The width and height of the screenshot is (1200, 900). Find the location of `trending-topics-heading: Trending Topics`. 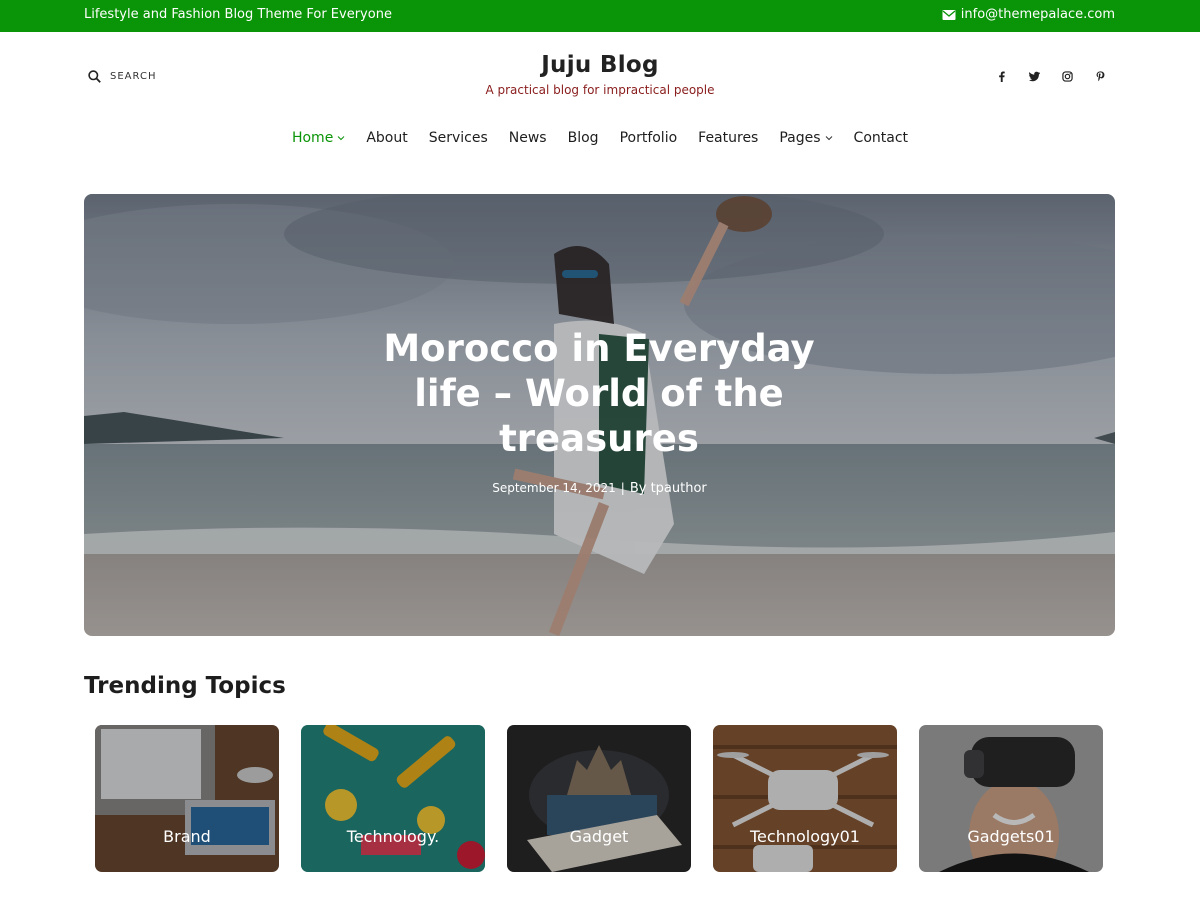

trending-topics-heading: Trending Topics is located at coordinates (185, 686).